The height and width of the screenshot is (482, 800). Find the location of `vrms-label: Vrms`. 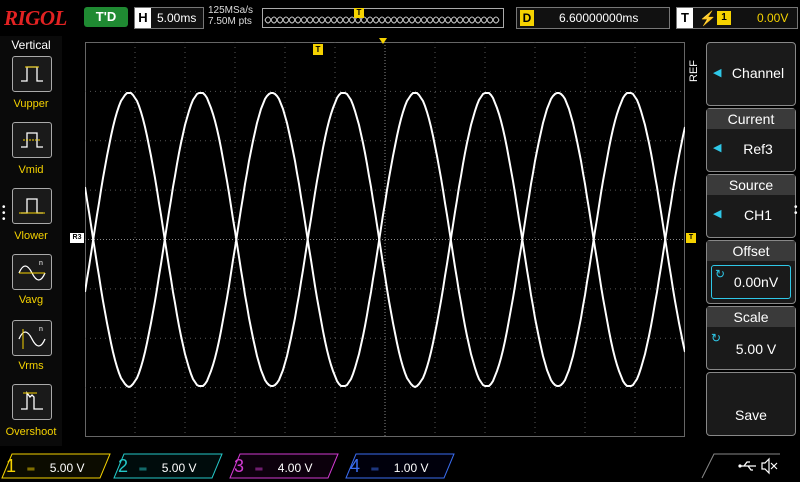

vrms-label: Vrms is located at coordinates (31, 366).